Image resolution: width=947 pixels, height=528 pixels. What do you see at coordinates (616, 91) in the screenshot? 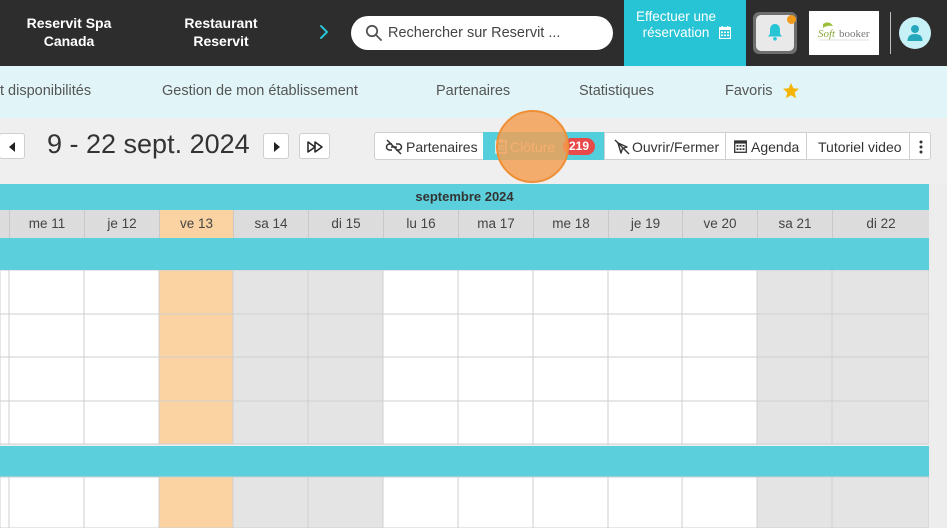
I see `nav-statistics: Statistiques` at bounding box center [616, 91].